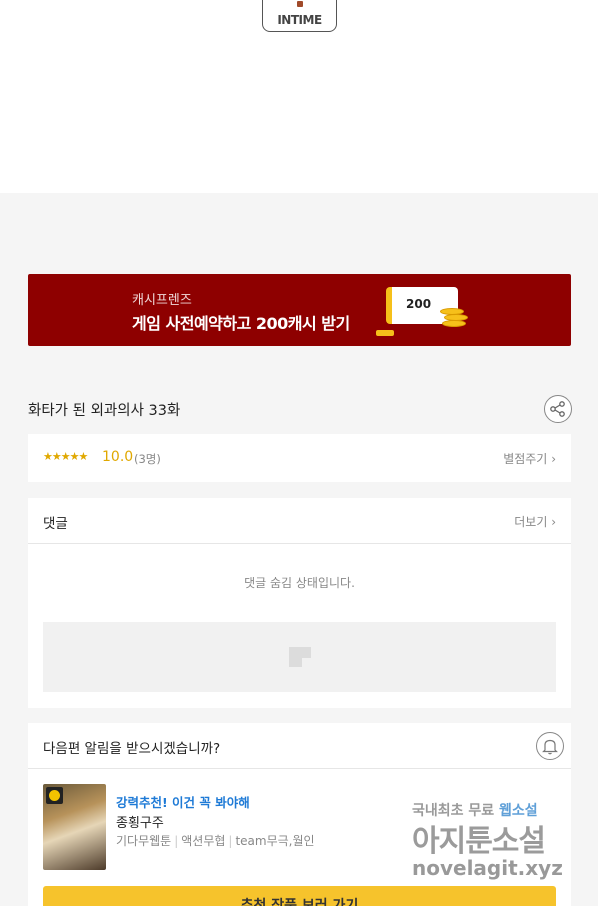 The image size is (598, 906). I want to click on episode-title: 화타가 된 외과의사 33화, so click(104, 411).